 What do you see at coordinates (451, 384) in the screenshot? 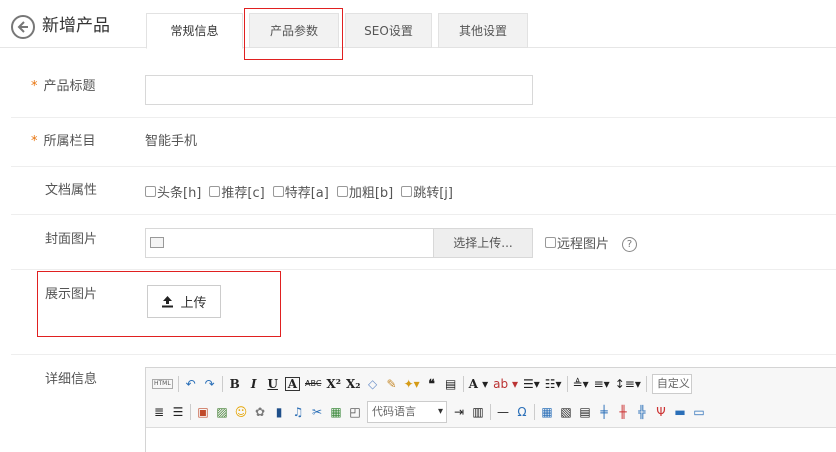
I see `paste-text-icon: ▤` at bounding box center [451, 384].